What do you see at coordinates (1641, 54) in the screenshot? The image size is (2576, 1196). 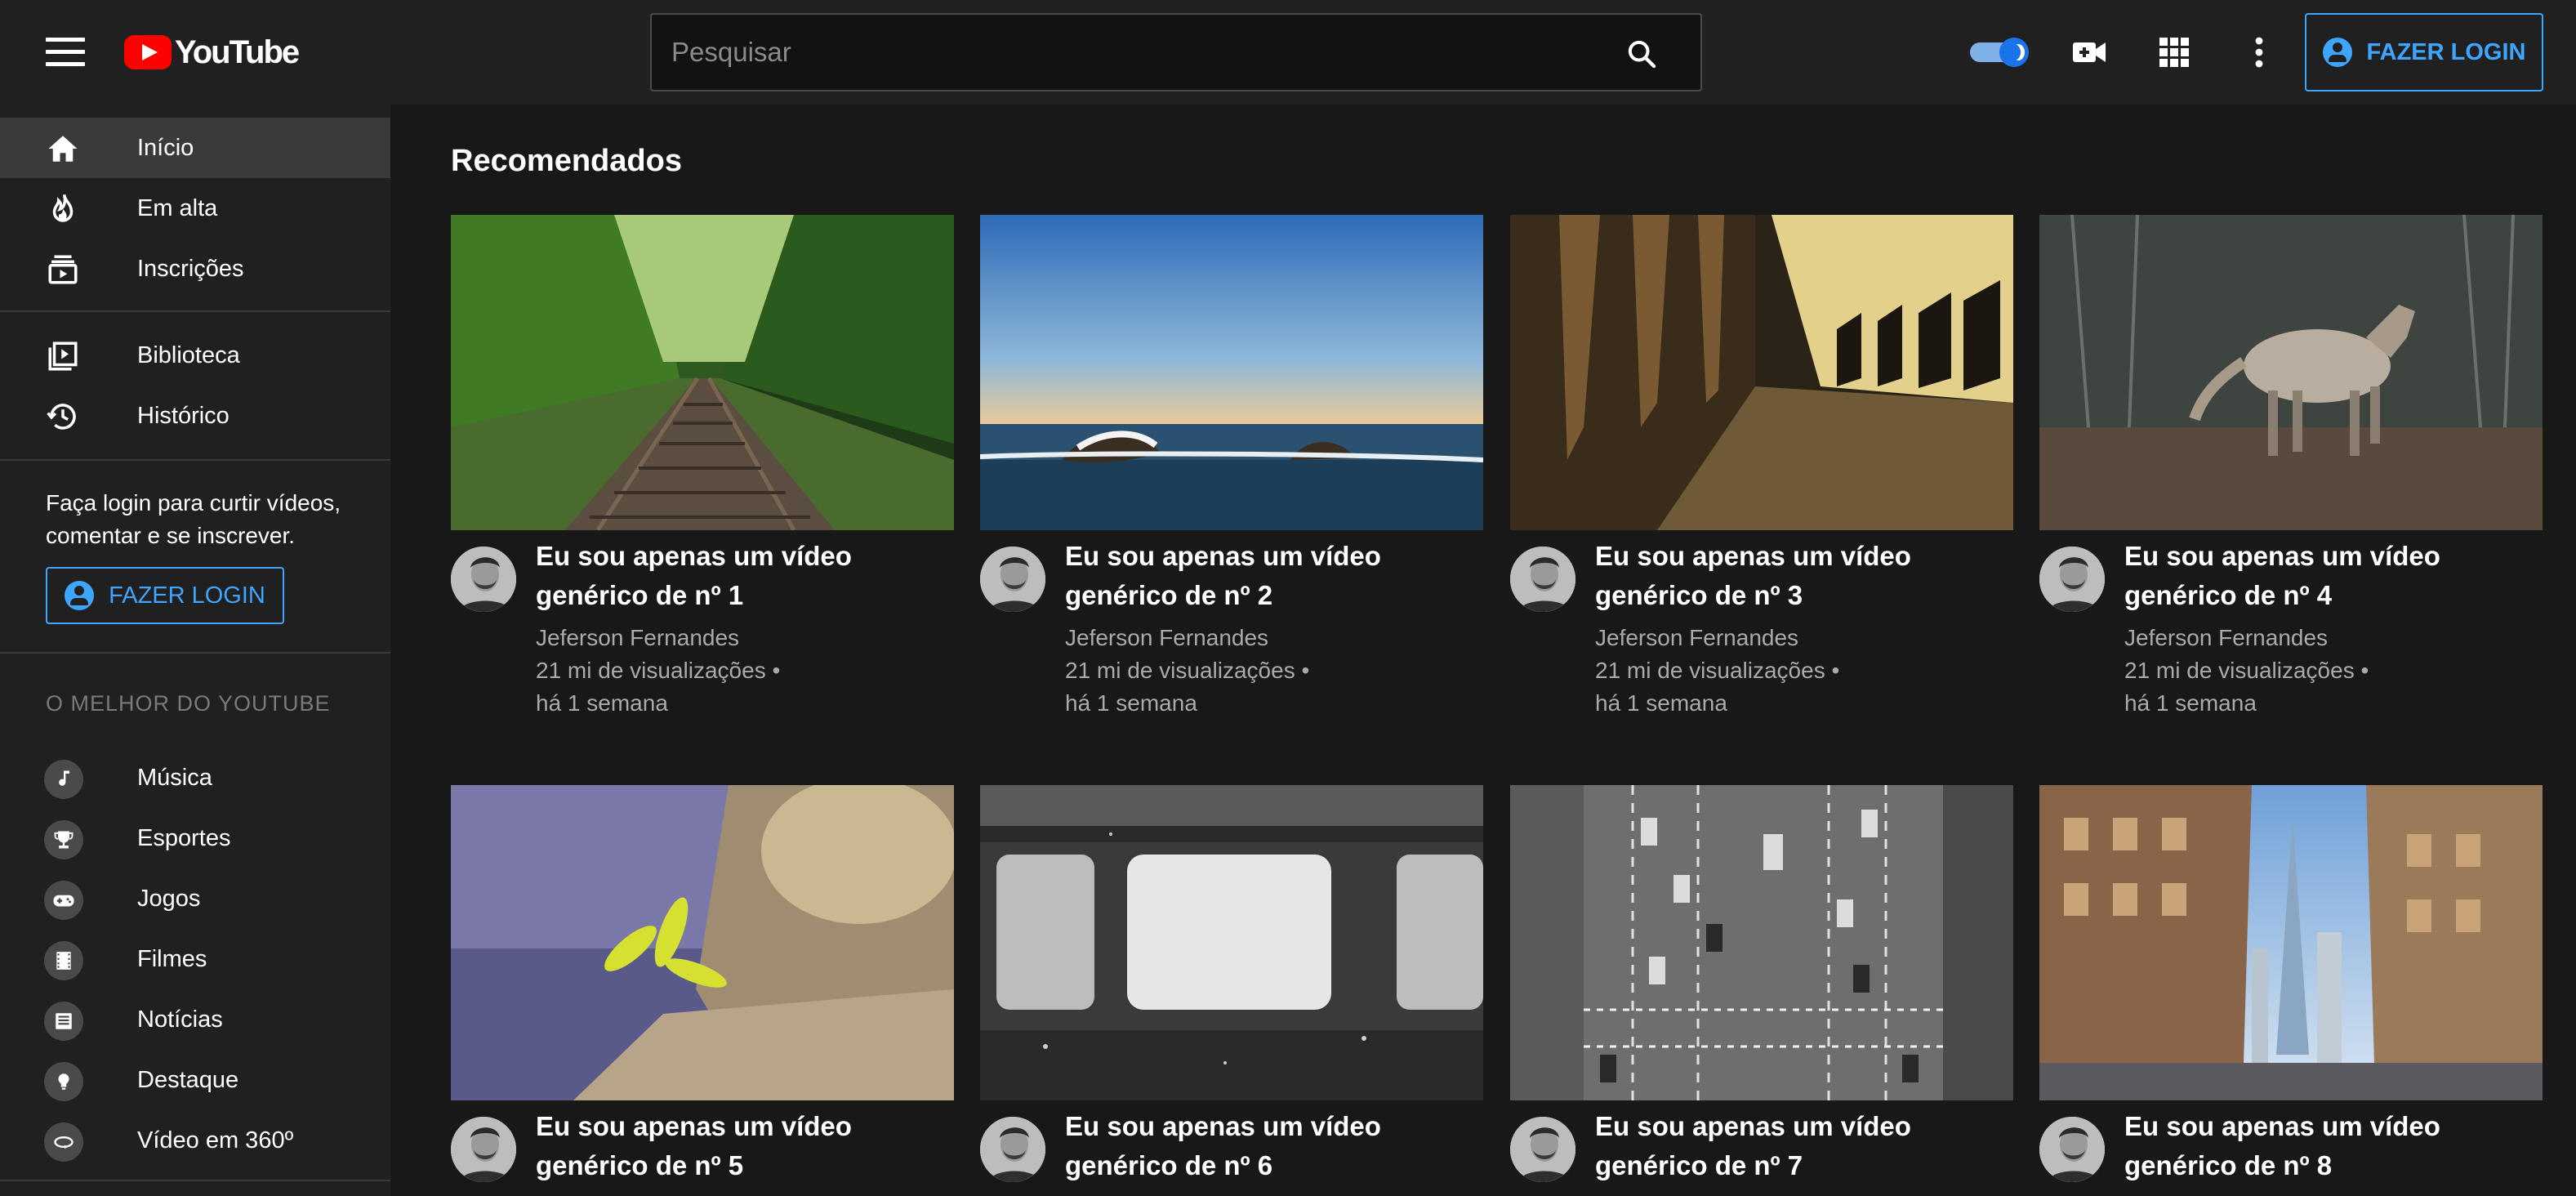 I see `search-icon` at bounding box center [1641, 54].